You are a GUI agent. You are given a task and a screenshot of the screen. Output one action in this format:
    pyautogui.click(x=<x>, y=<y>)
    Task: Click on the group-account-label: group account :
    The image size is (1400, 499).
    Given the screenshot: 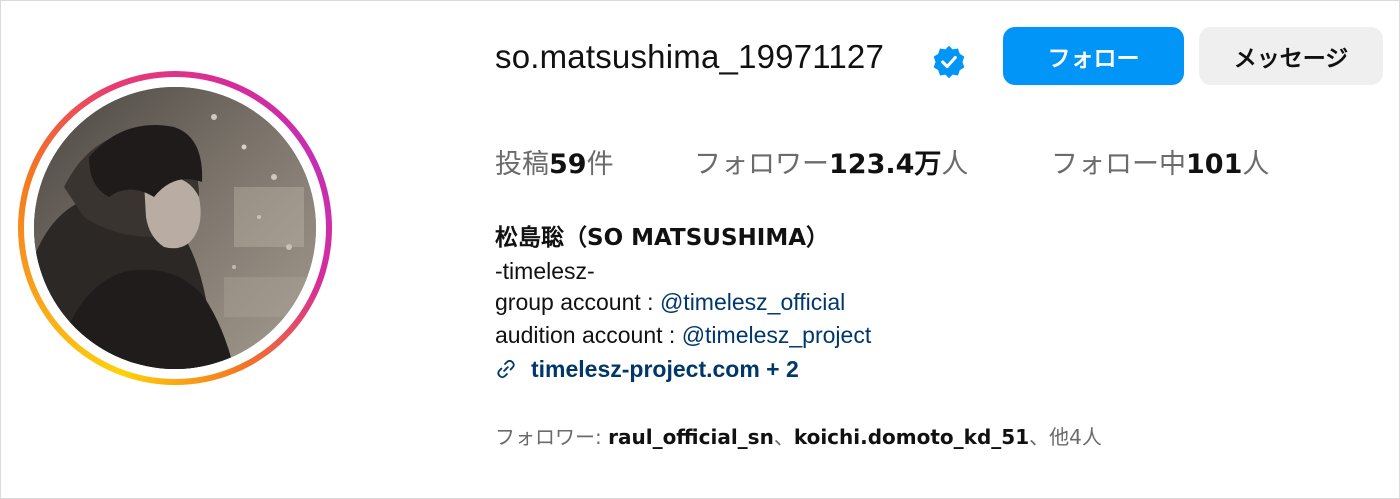 What is the action you would take?
    pyautogui.click(x=577, y=302)
    